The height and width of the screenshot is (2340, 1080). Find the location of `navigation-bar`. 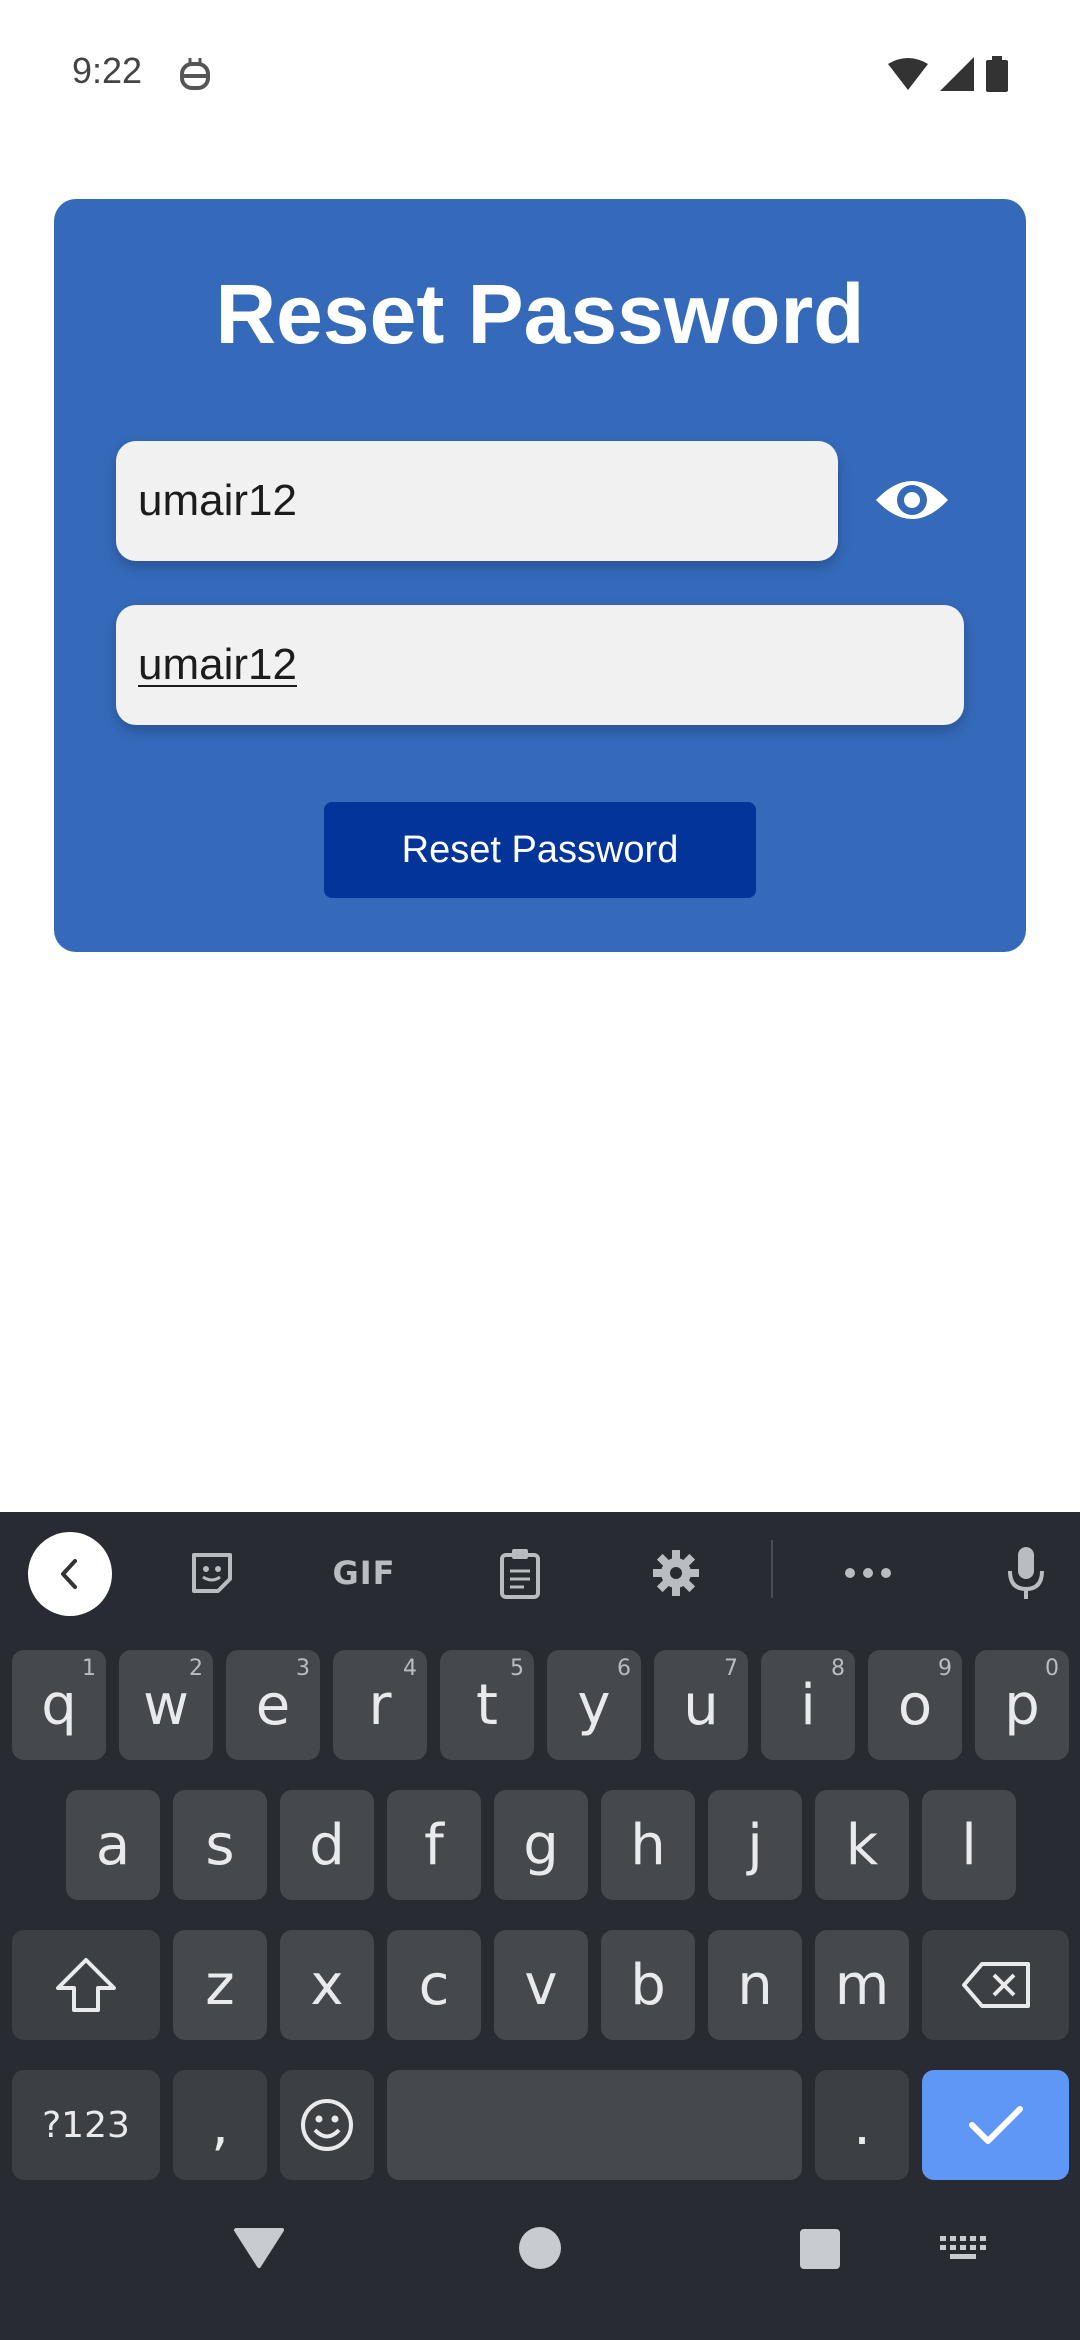

navigation-bar is located at coordinates (540, 2270).